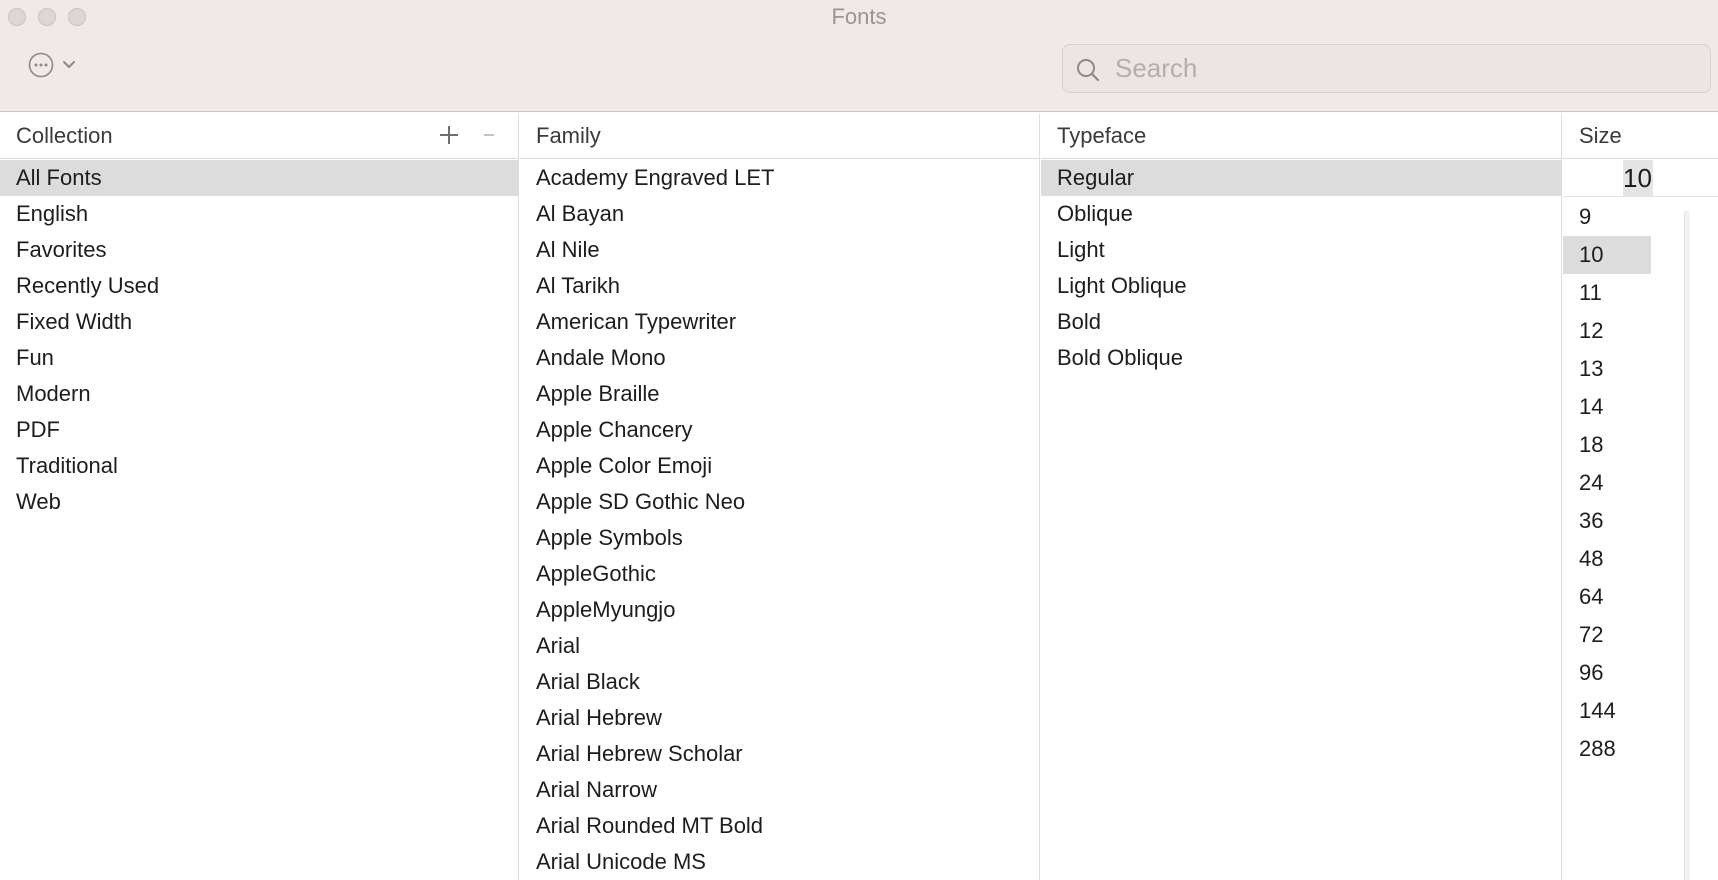  I want to click on family-item: Arial Hebrew Scholar, so click(779, 754).